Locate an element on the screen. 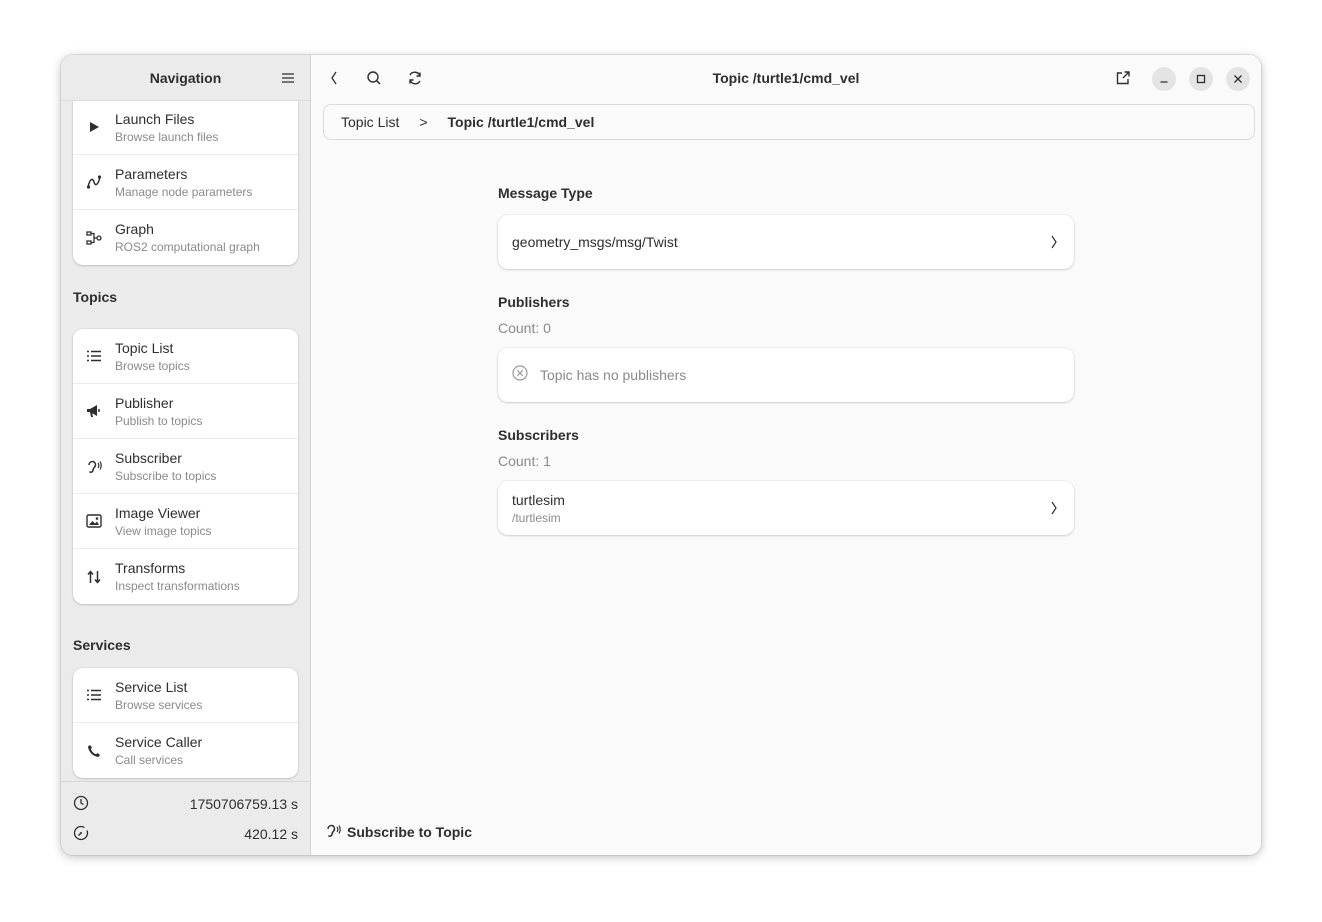 Image resolution: width=1322 pixels, height=922 pixels. back-chevron-icon is located at coordinates (334, 78).